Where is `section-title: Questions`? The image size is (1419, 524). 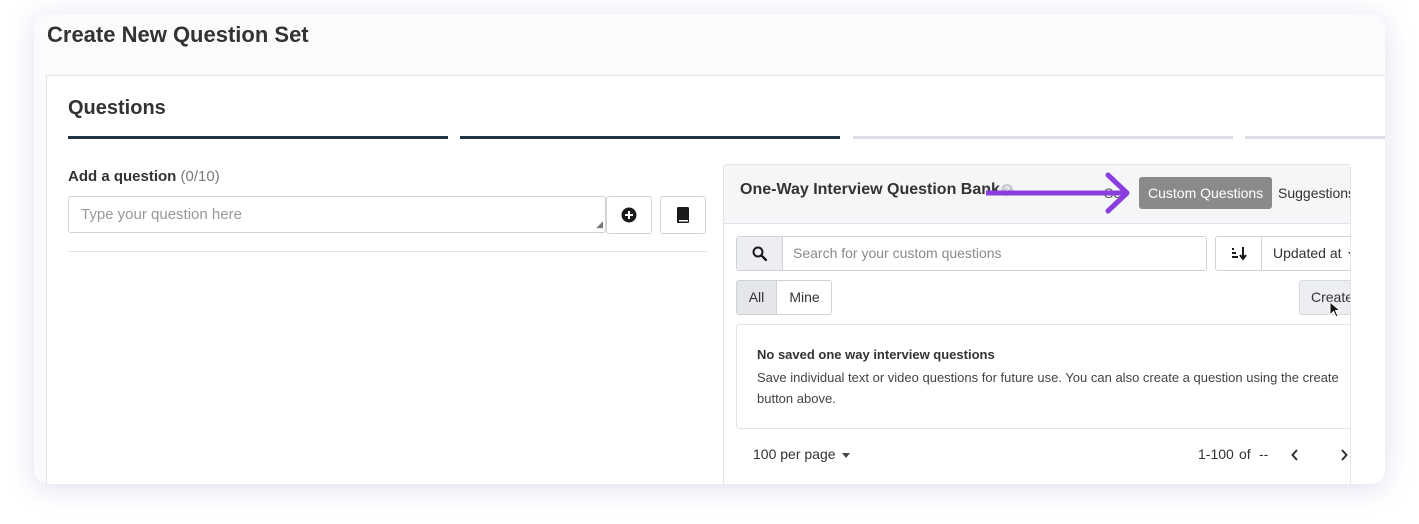 section-title: Questions is located at coordinates (117, 108).